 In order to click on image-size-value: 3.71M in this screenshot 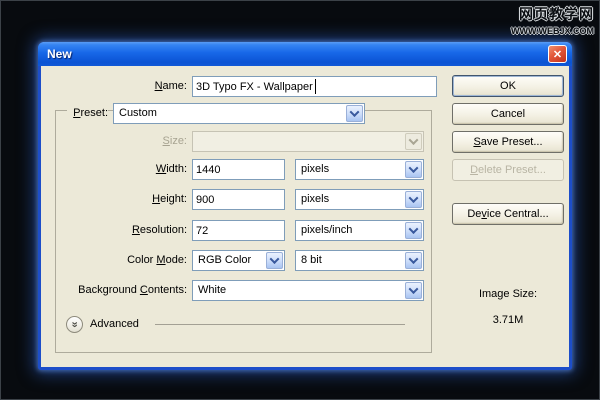, I will do `click(508, 320)`.